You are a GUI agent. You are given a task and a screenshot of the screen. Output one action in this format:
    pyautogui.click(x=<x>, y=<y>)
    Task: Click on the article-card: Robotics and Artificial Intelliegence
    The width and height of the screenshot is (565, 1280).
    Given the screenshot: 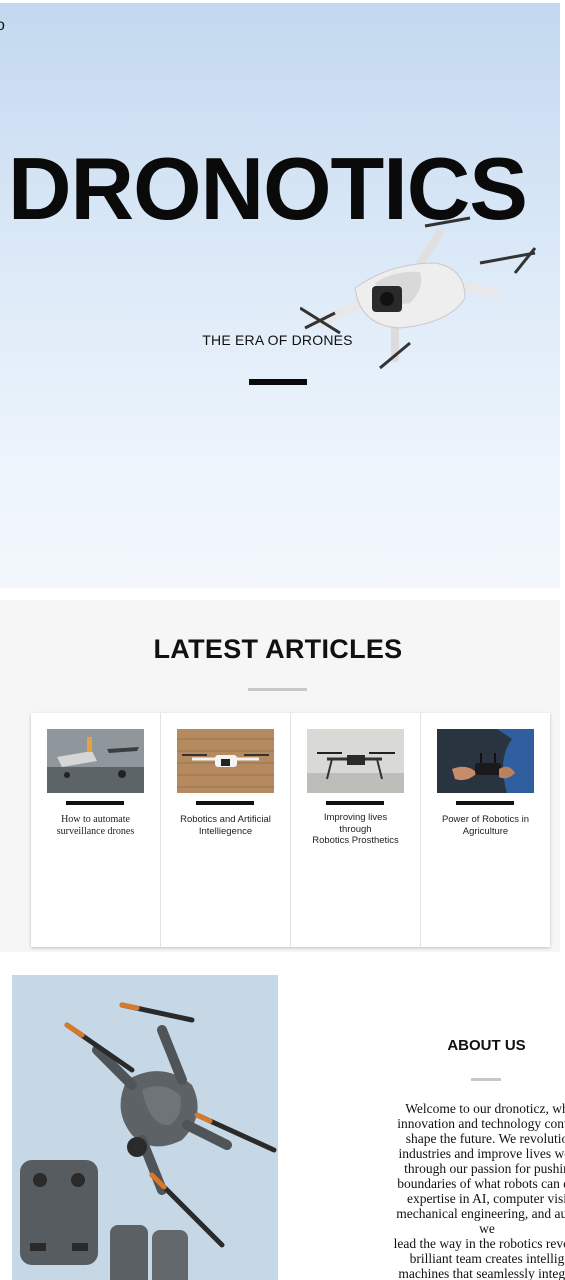 What is the action you would take?
    pyautogui.click(x=226, y=830)
    